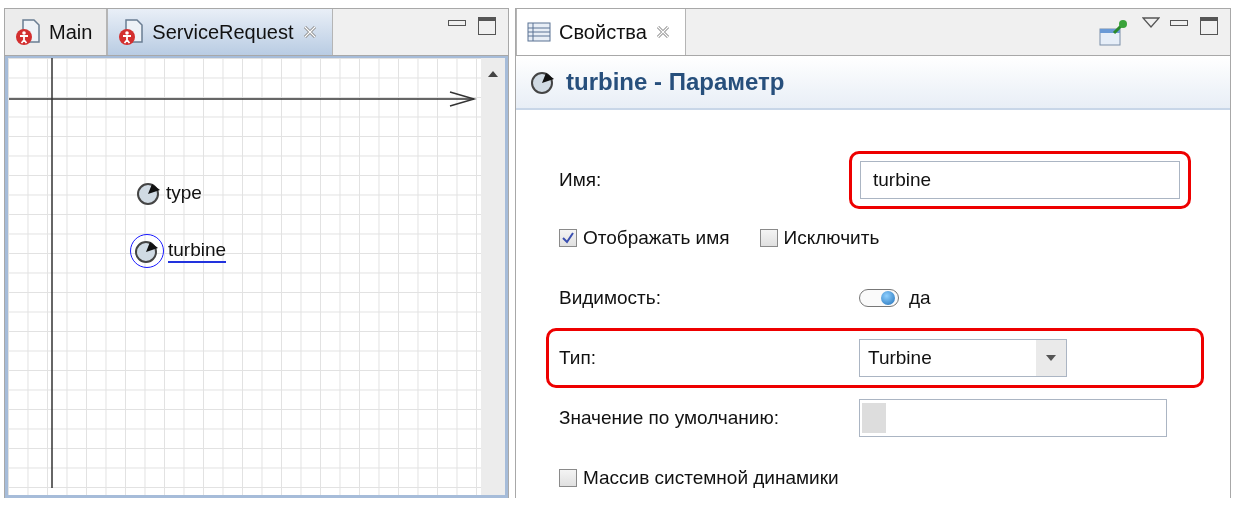  I want to click on field-label: Значение по умолчанию:, so click(669, 417).